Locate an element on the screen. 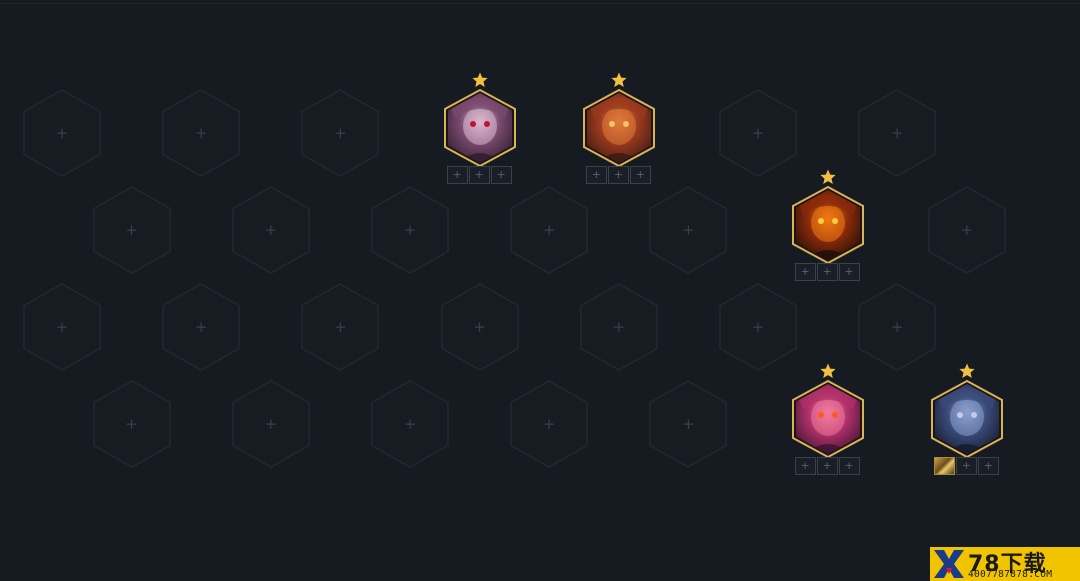  champ-jester: + + + is located at coordinates (828, 419).